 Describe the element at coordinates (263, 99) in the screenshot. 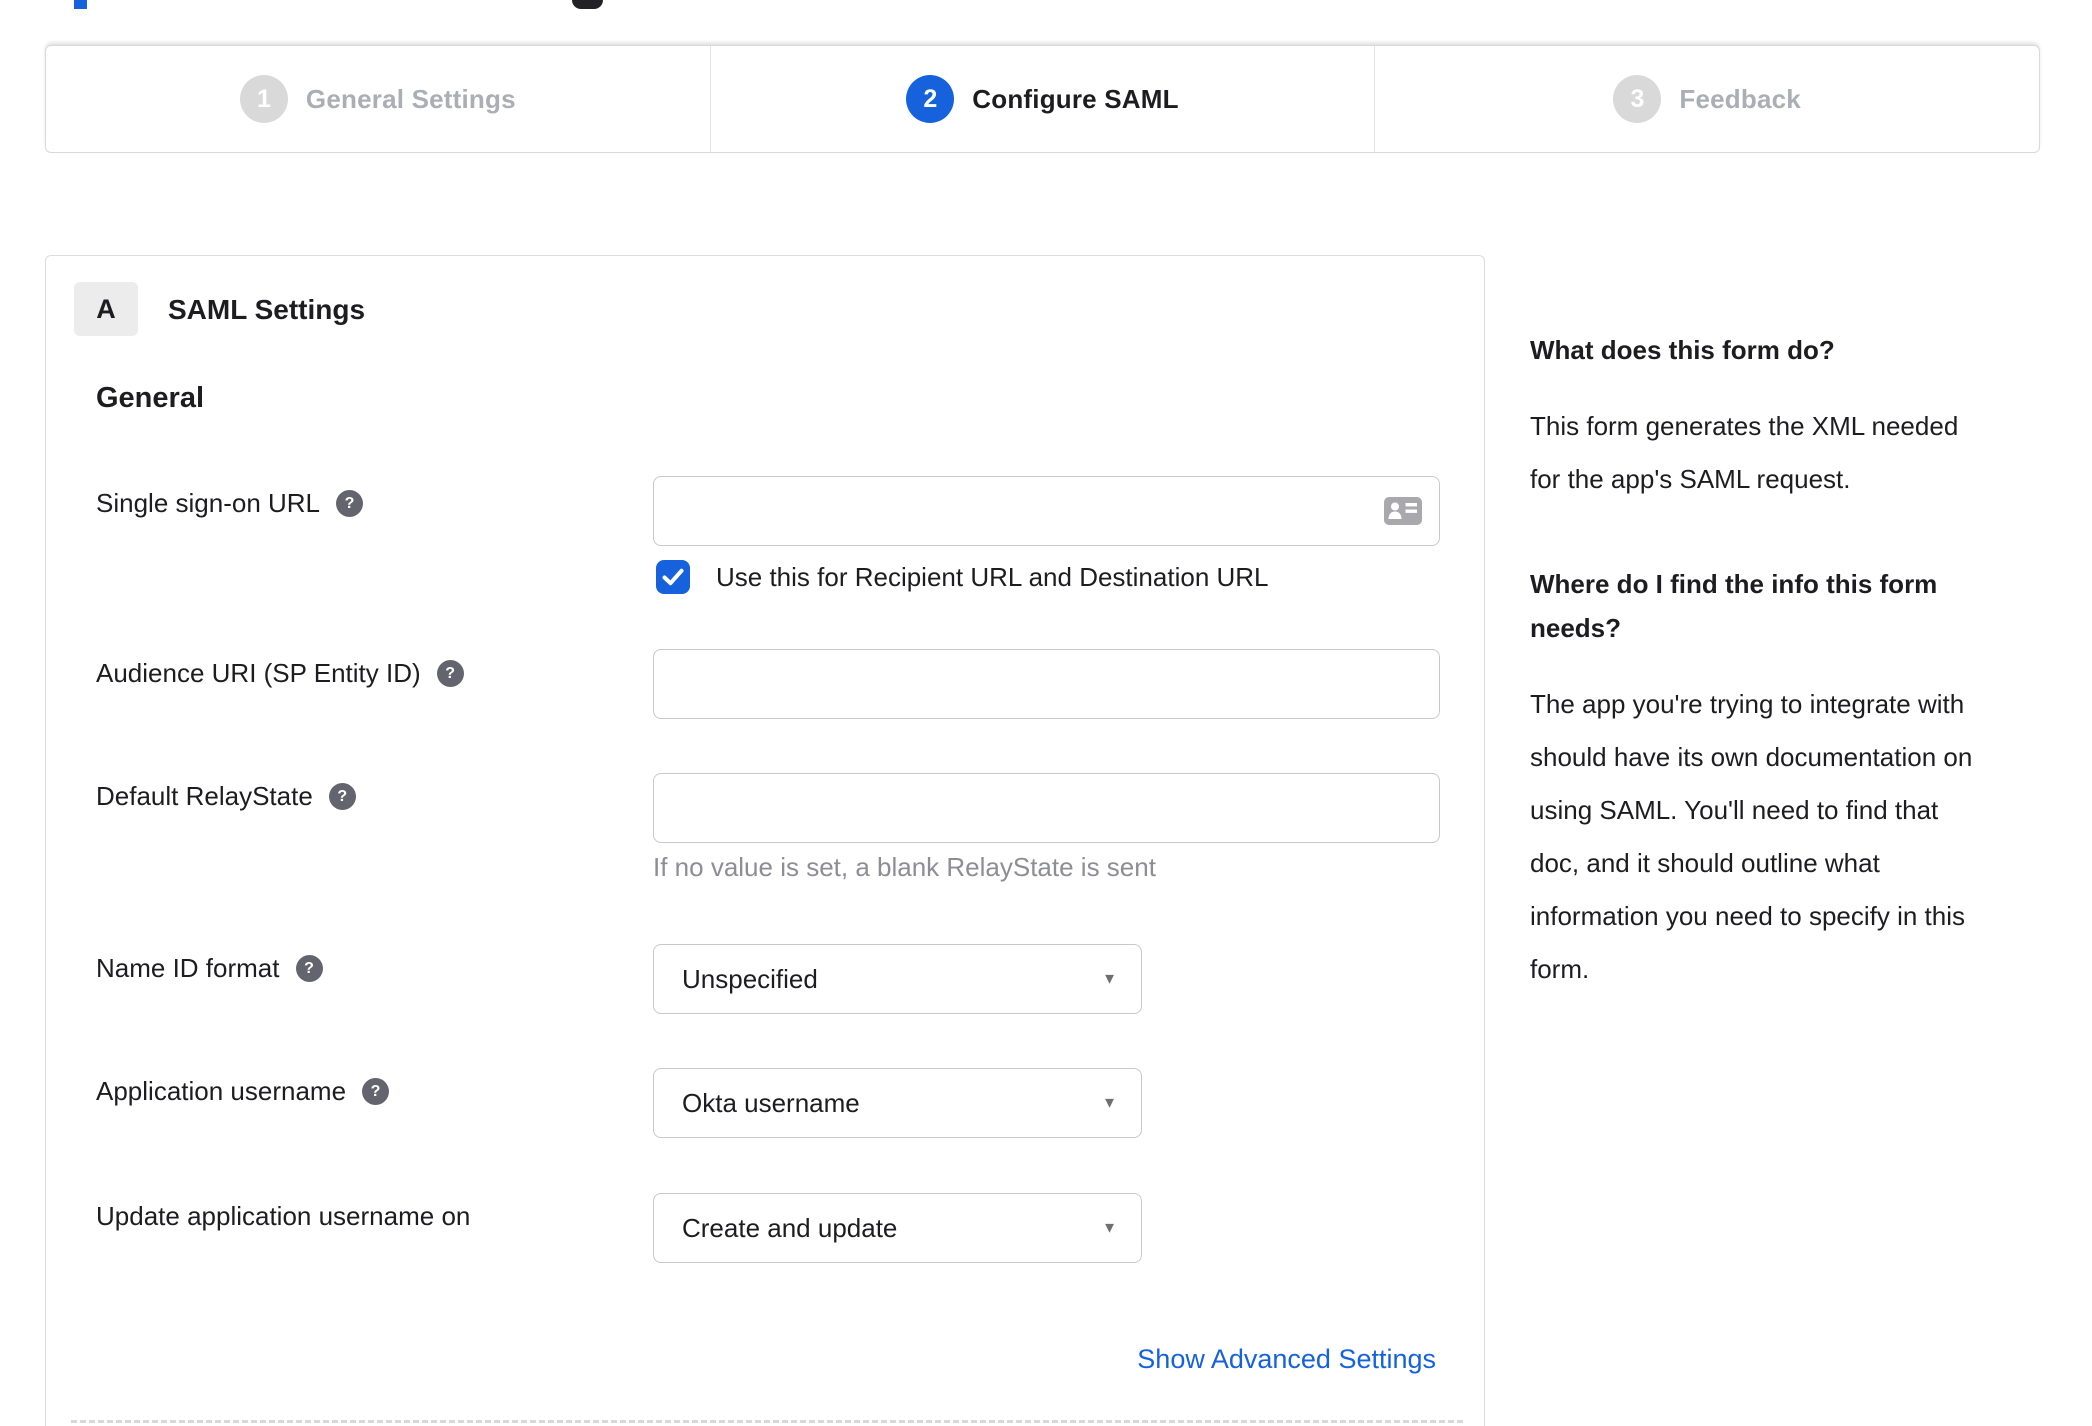

I see `step-1-number-badge: 1` at that location.